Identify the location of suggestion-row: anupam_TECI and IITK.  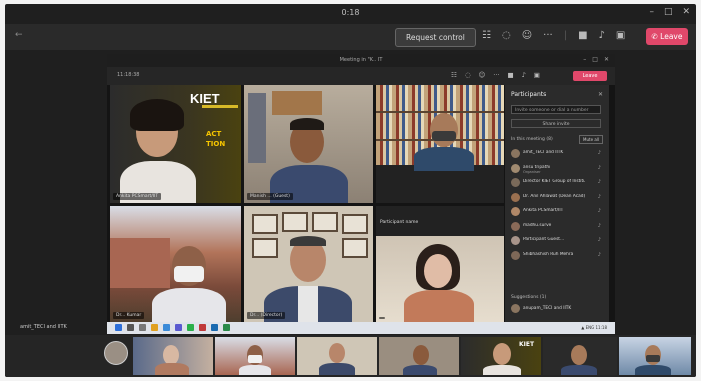
(557, 309).